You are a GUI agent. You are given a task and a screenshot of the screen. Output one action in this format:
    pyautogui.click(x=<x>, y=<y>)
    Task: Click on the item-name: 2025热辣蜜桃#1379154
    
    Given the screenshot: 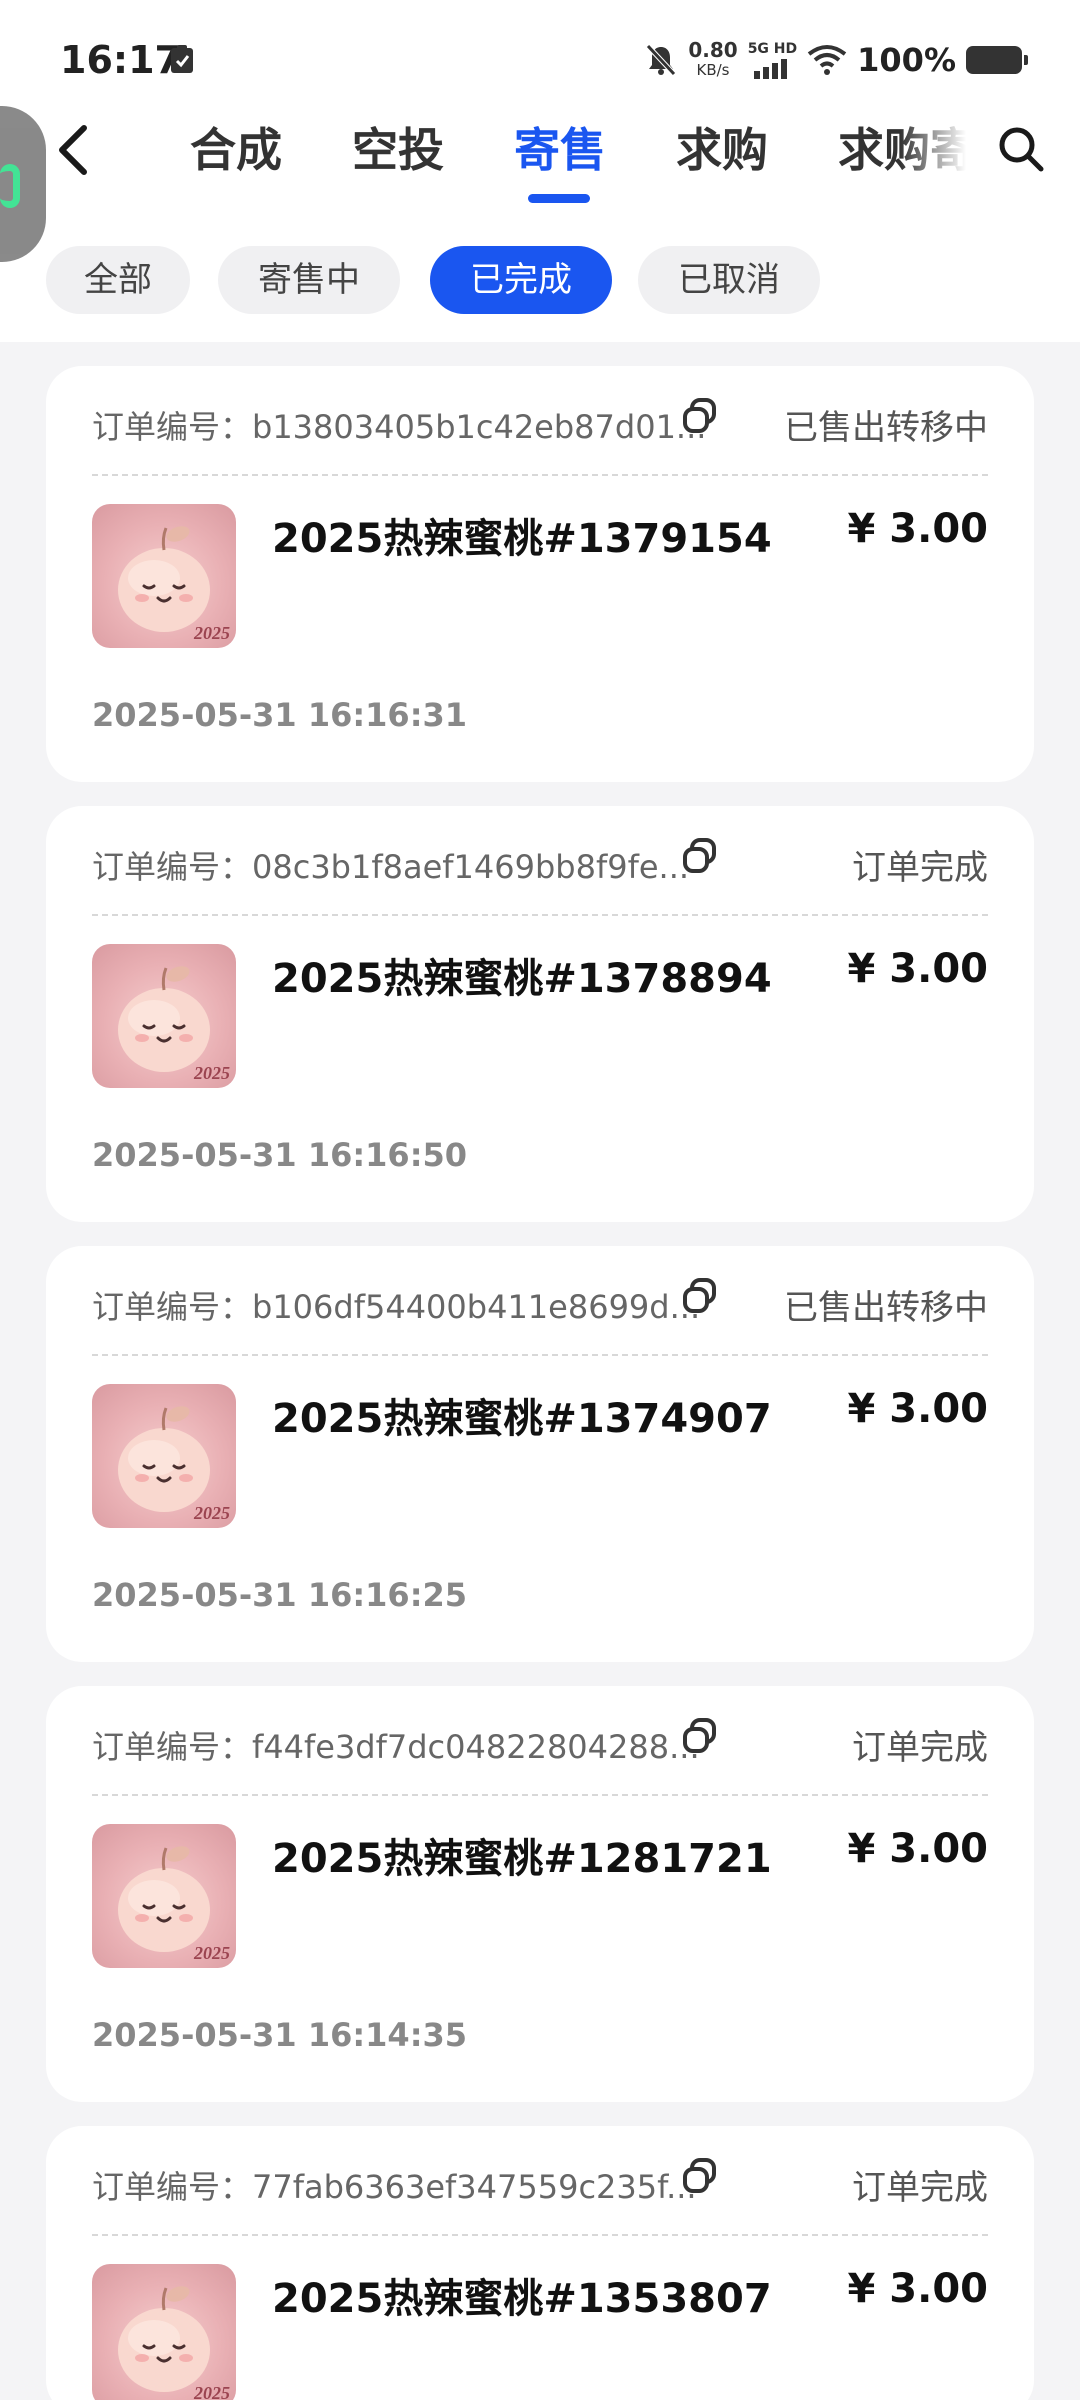 What is the action you would take?
    pyautogui.click(x=522, y=539)
    